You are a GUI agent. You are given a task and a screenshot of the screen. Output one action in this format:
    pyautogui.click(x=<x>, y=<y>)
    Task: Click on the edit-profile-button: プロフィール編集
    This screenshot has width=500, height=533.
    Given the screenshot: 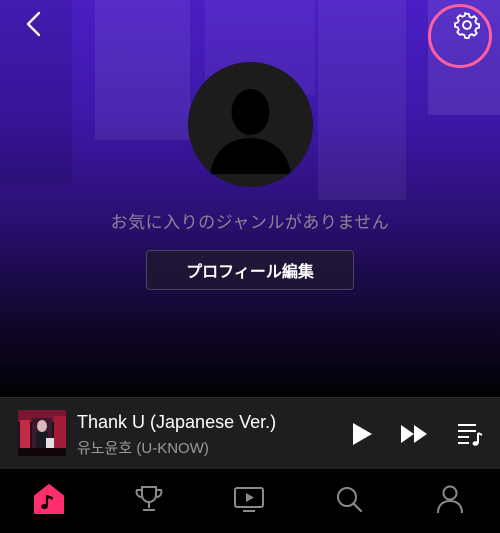 What is the action you would take?
    pyautogui.click(x=250, y=270)
    